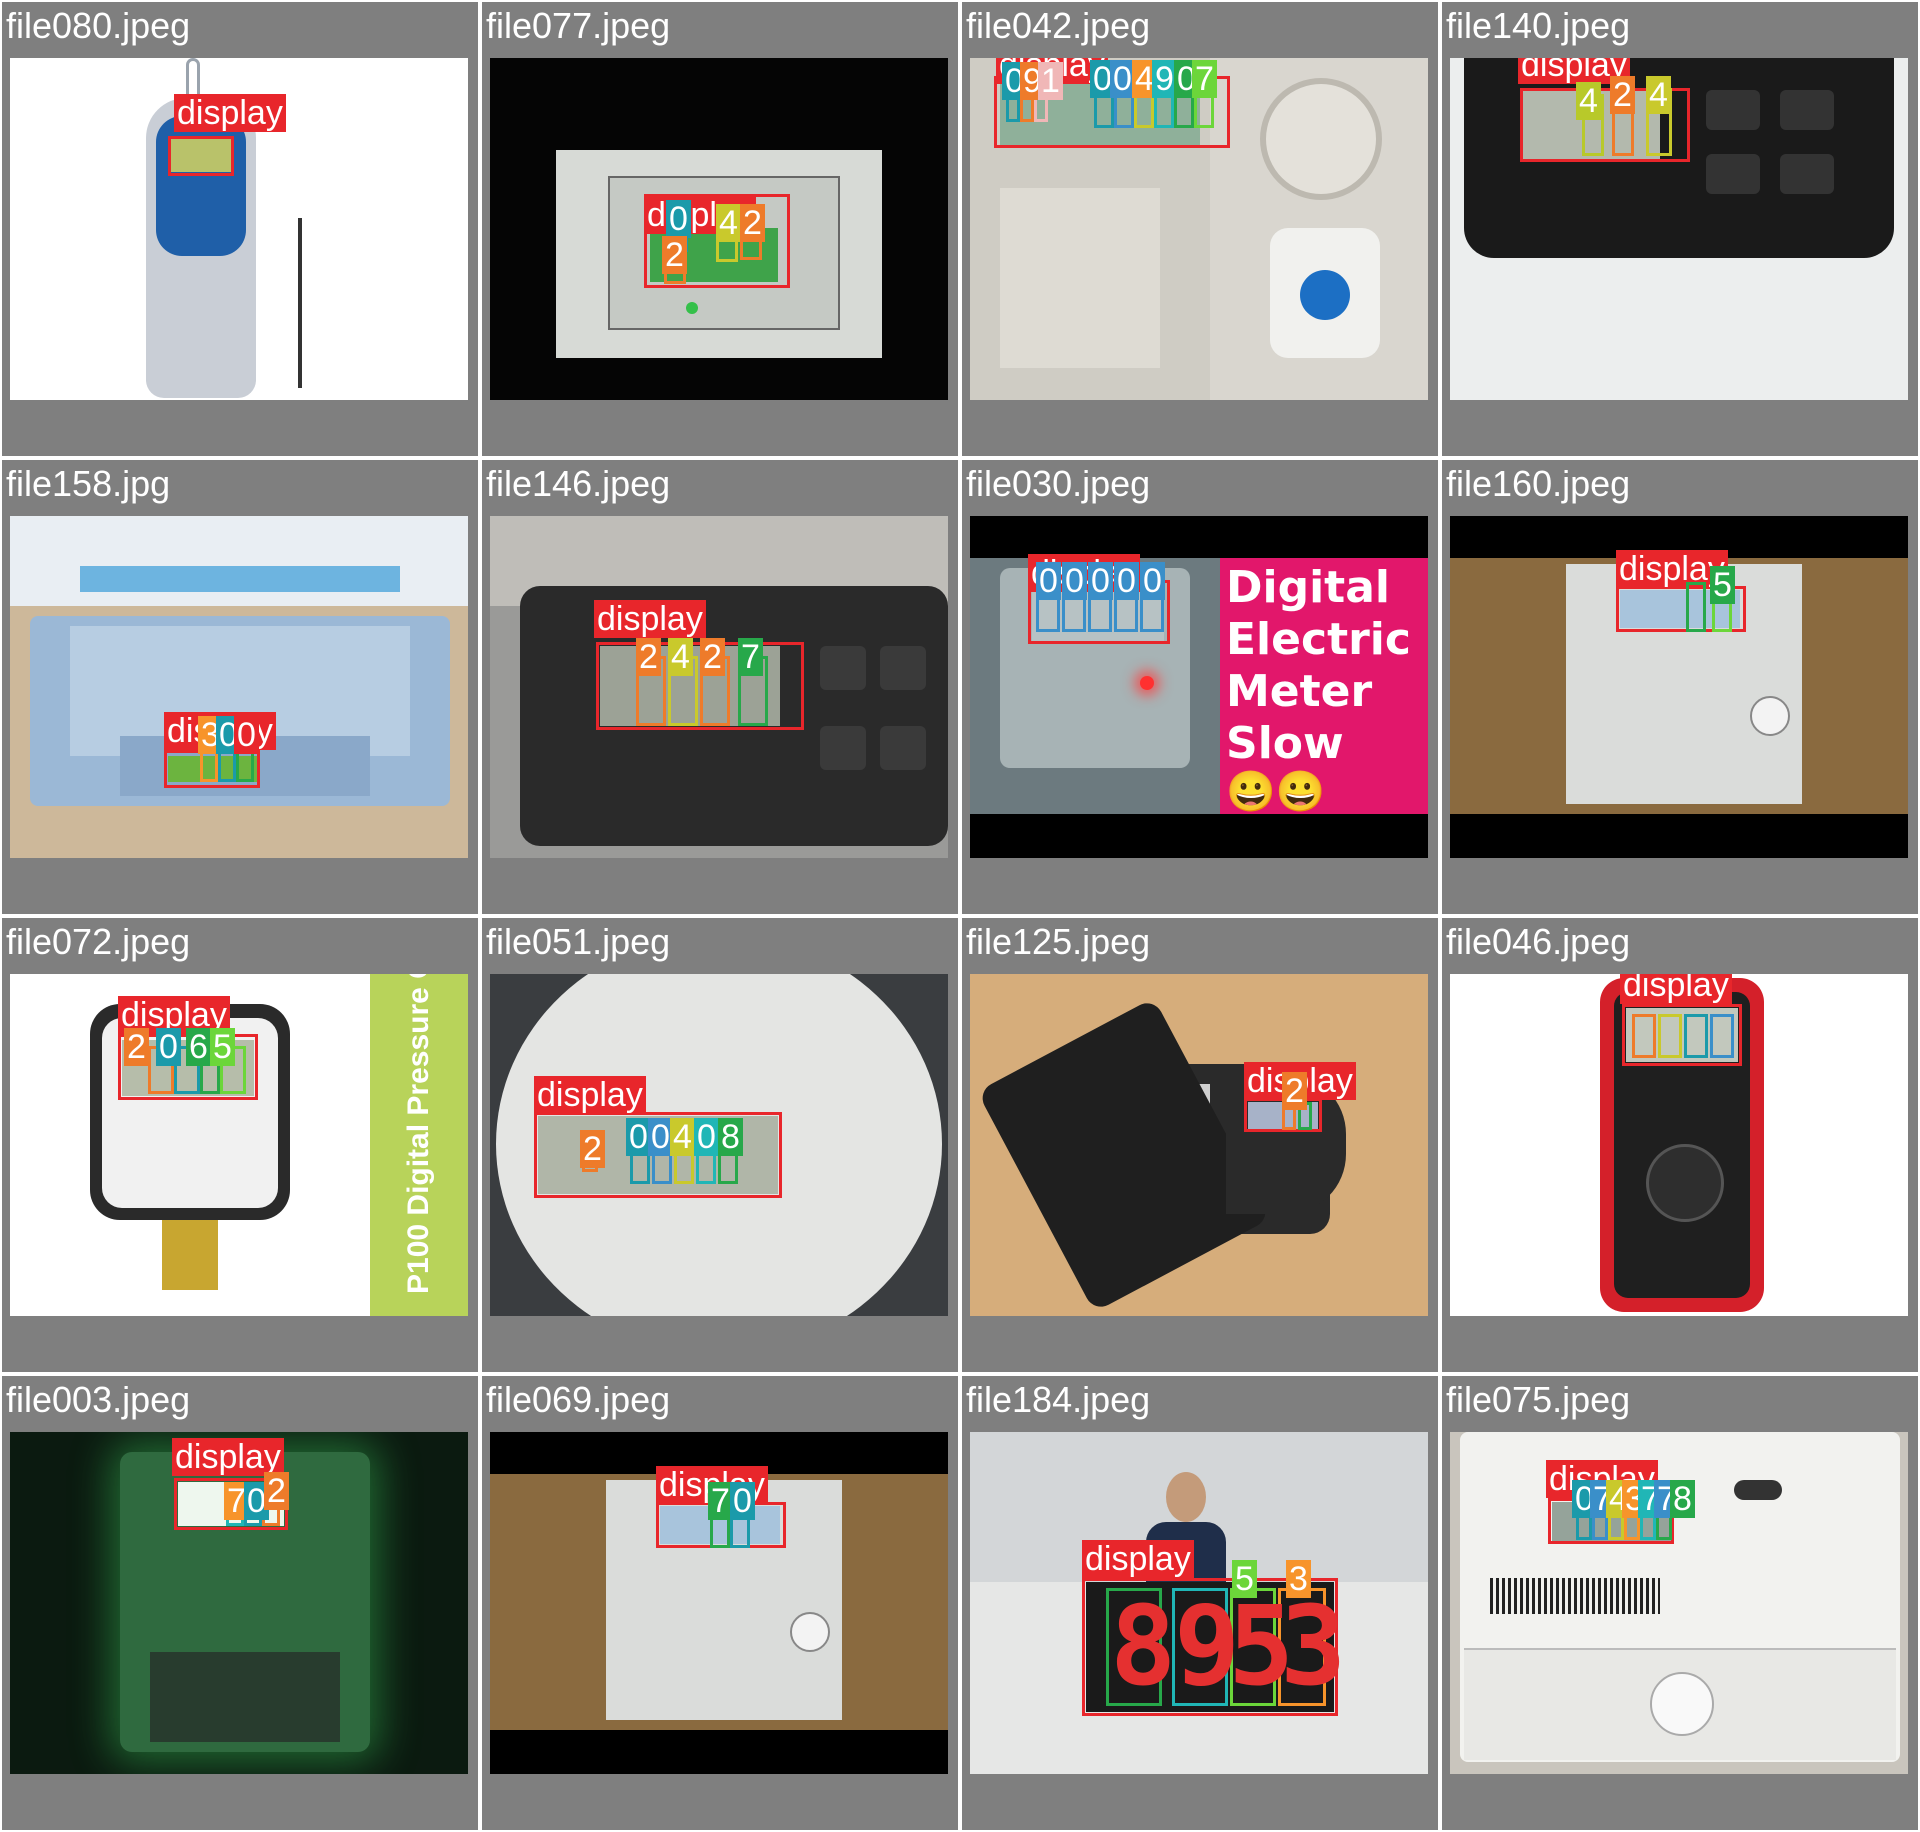  I want to click on tile-file051: file051.jpeg display 2 0 0 4 0 8, so click(720, 1145).